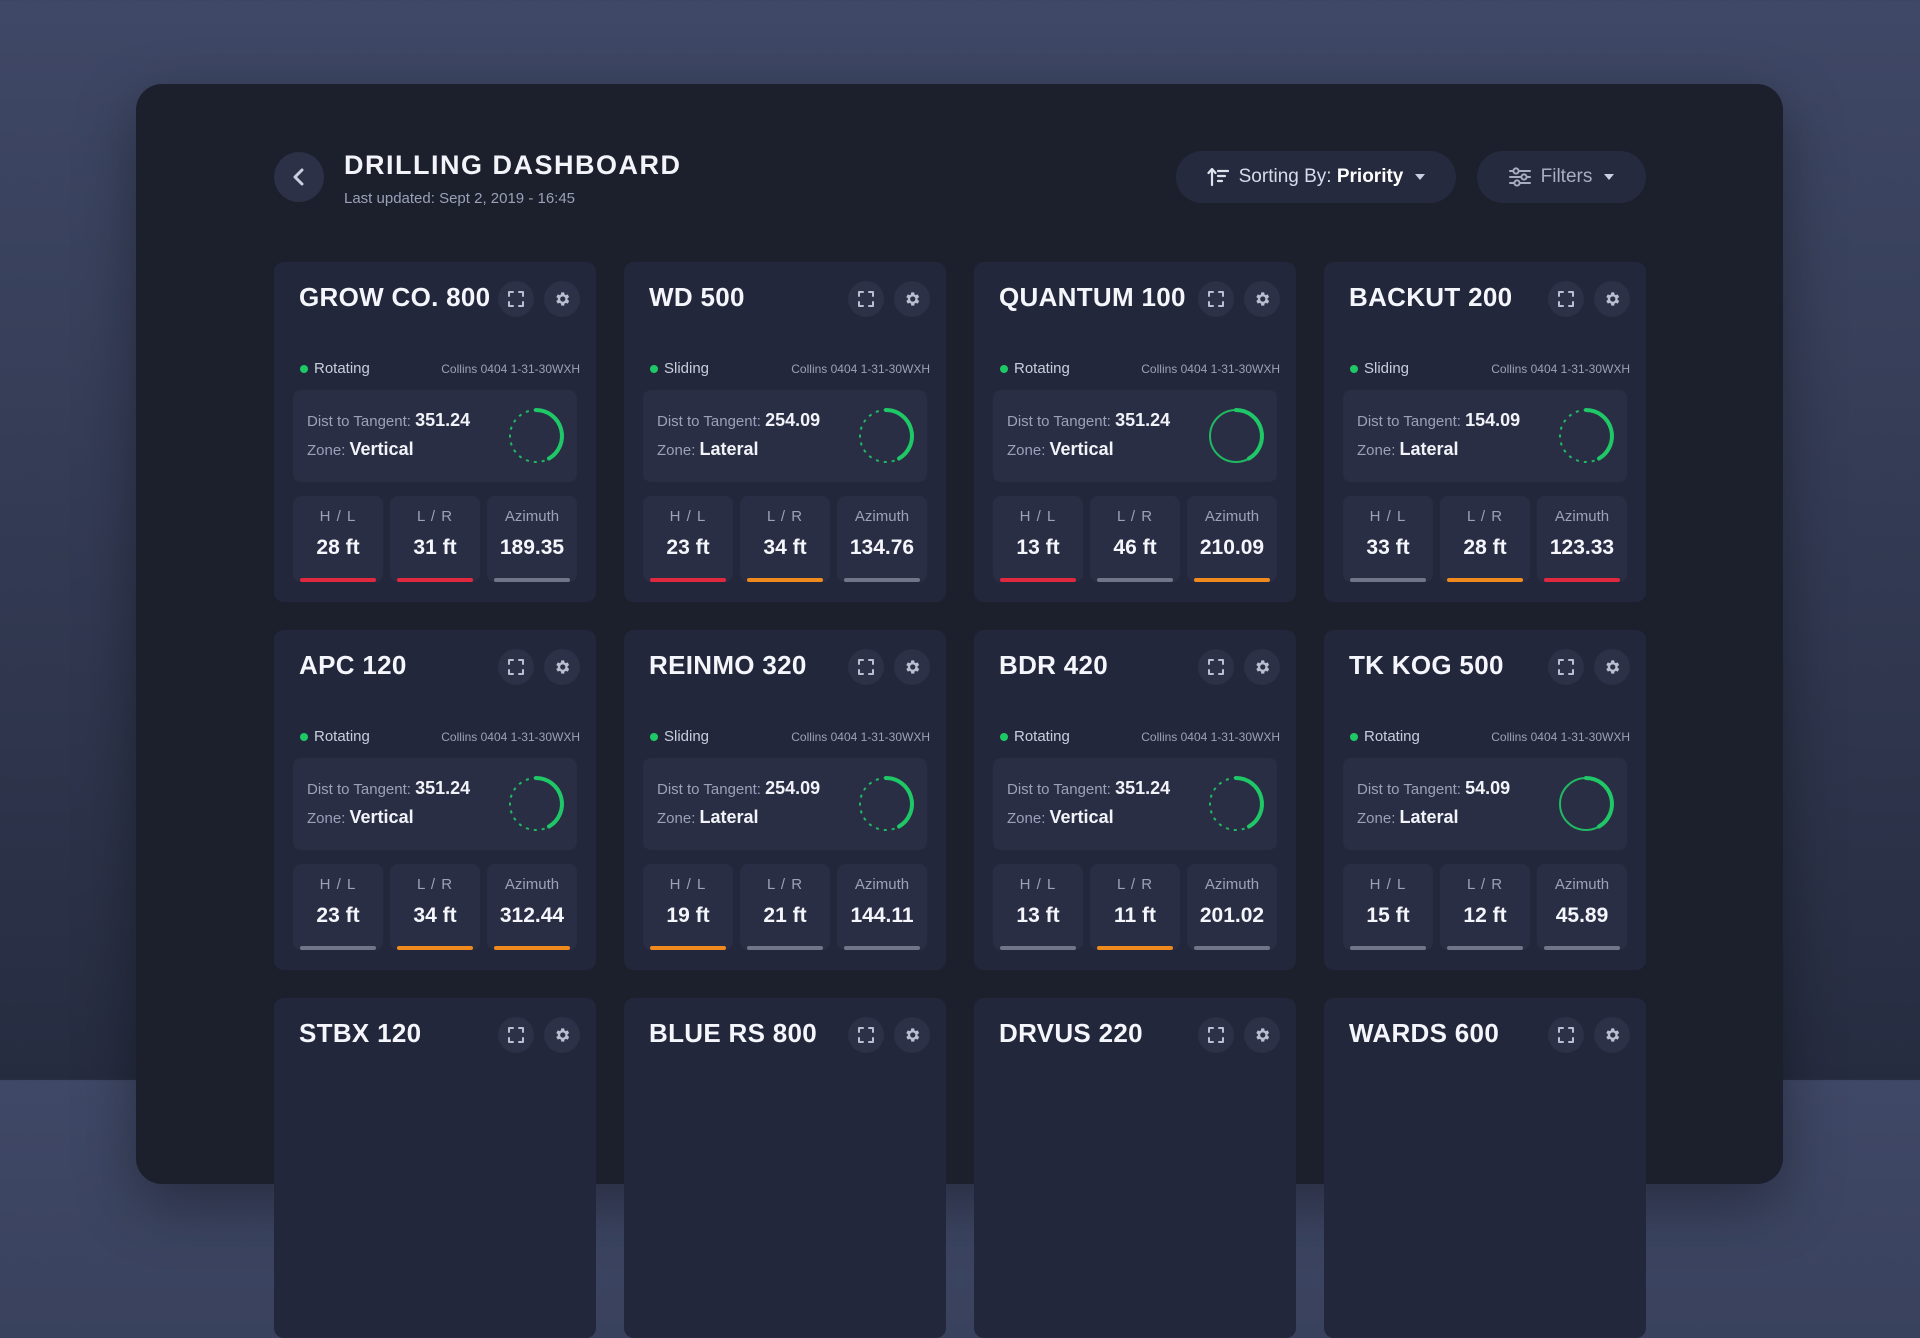  I want to click on rig-name: REINMO 320, so click(728, 665).